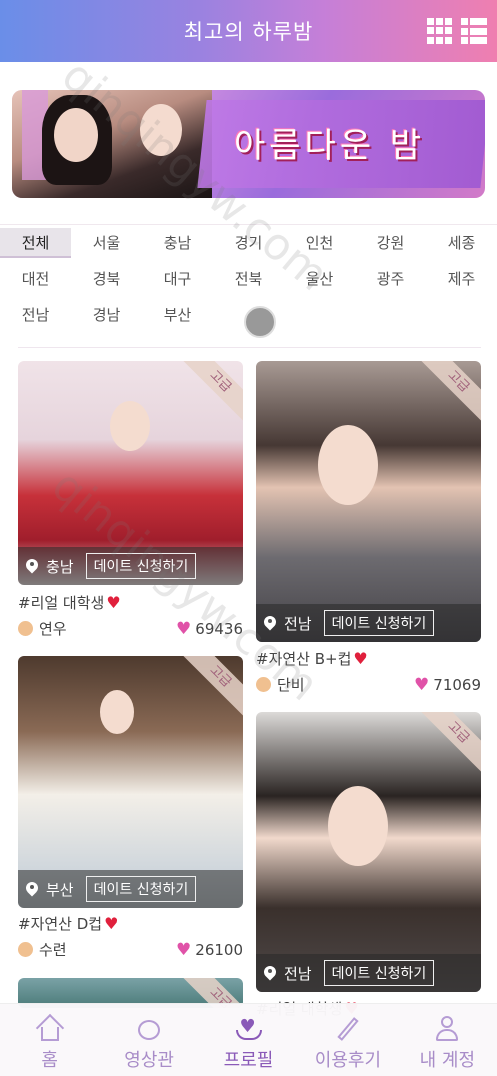 The height and width of the screenshot is (1076, 497). What do you see at coordinates (53, 950) in the screenshot?
I see `profile-name: 수련` at bounding box center [53, 950].